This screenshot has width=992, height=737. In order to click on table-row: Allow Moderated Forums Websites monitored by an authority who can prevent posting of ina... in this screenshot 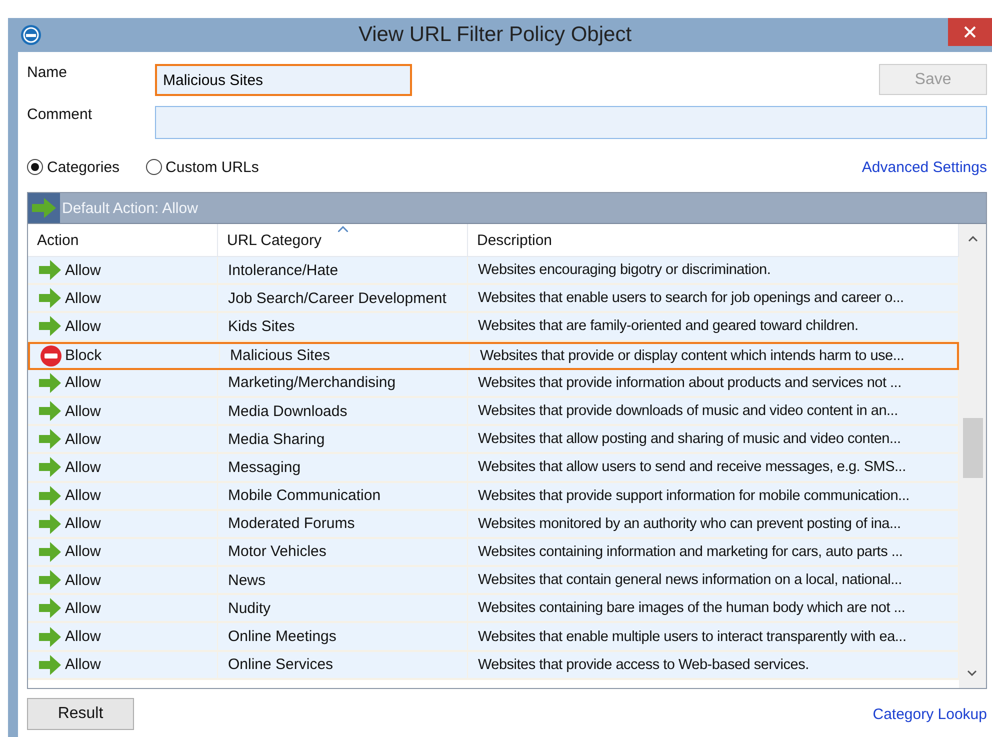, I will do `click(493, 524)`.